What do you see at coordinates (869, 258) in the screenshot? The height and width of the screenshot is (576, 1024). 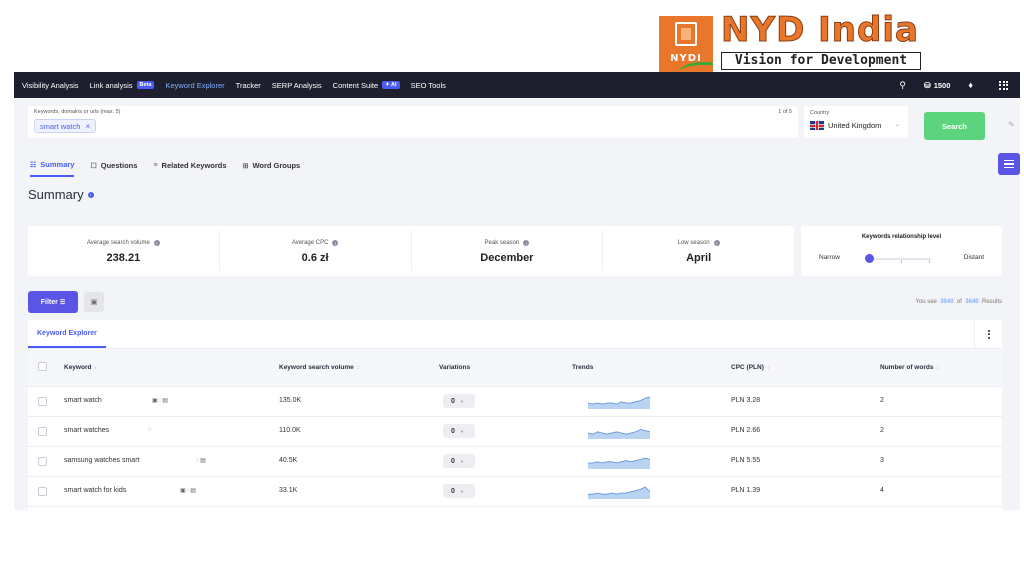 I see `relationship-slider-handle` at bounding box center [869, 258].